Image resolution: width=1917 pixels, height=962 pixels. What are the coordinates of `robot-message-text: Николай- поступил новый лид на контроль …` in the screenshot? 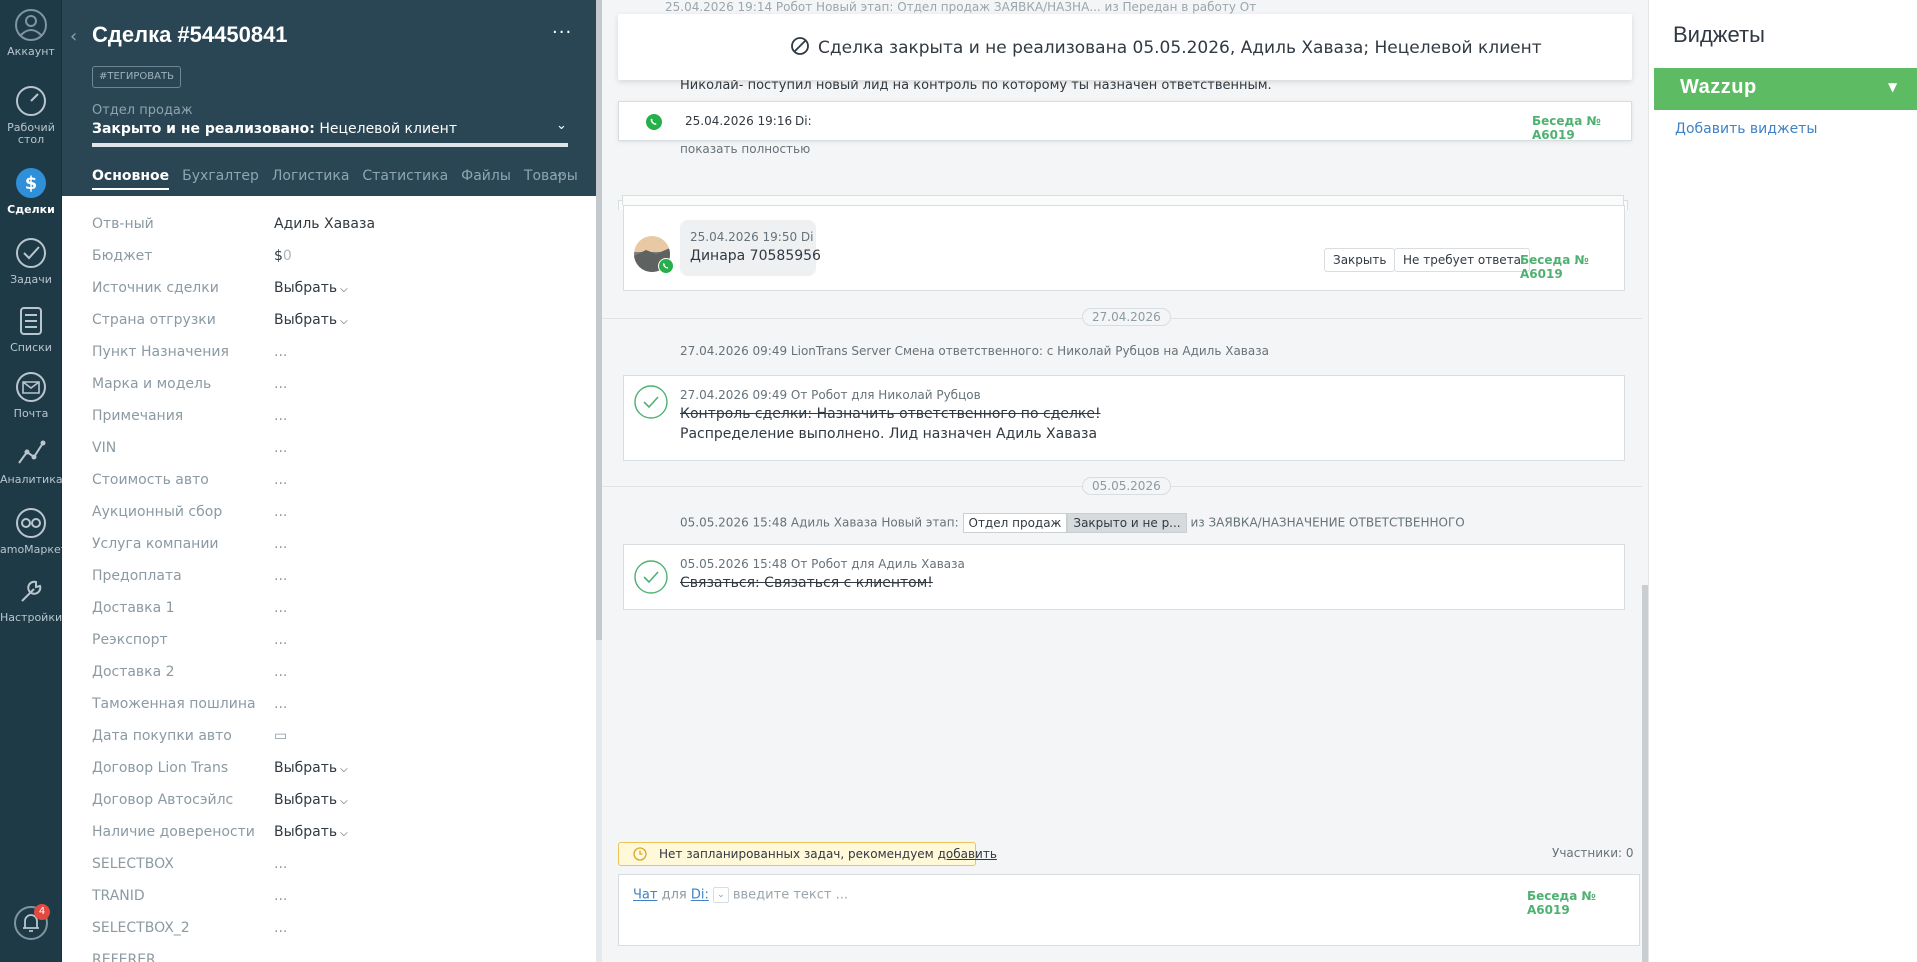 It's located at (976, 85).